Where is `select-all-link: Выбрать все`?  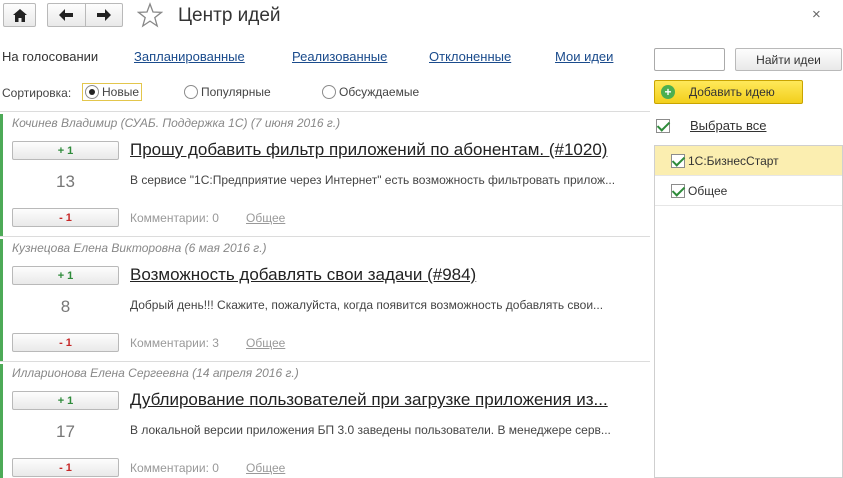
select-all-link: Выбрать все is located at coordinates (728, 125).